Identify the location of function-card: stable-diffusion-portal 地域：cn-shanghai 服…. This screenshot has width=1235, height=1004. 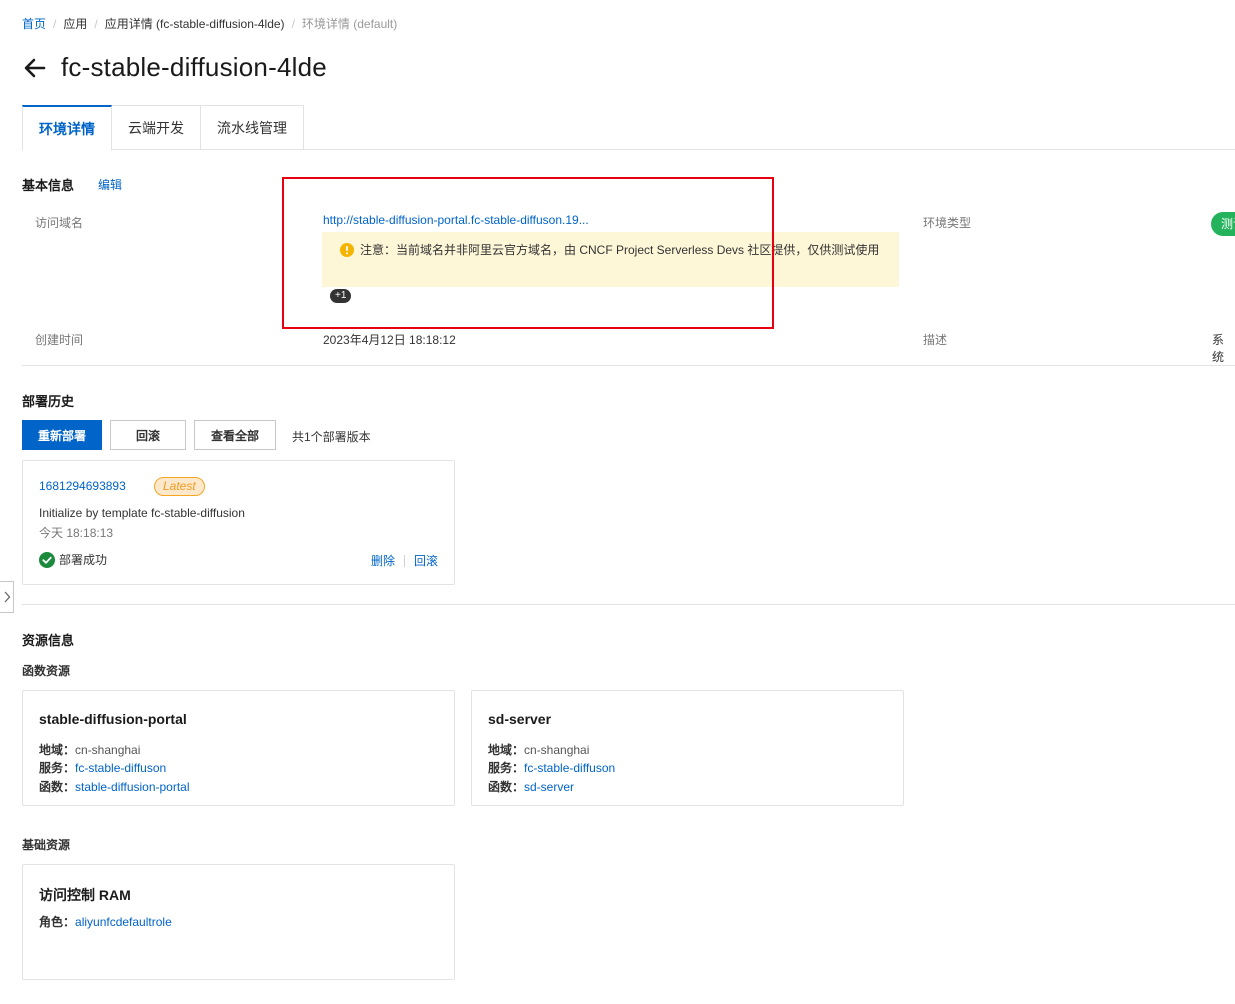
(238, 748).